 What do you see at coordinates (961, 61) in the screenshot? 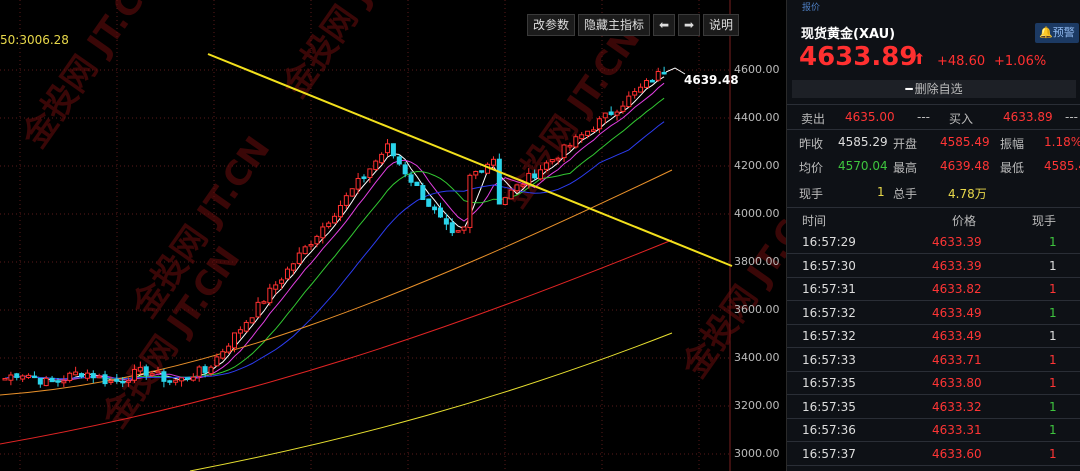
I see `price-change: +48.60` at bounding box center [961, 61].